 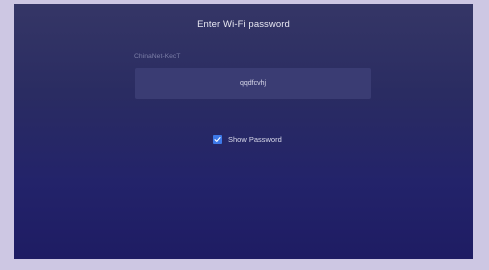 I want to click on show-password-label: Show Password, so click(x=255, y=139).